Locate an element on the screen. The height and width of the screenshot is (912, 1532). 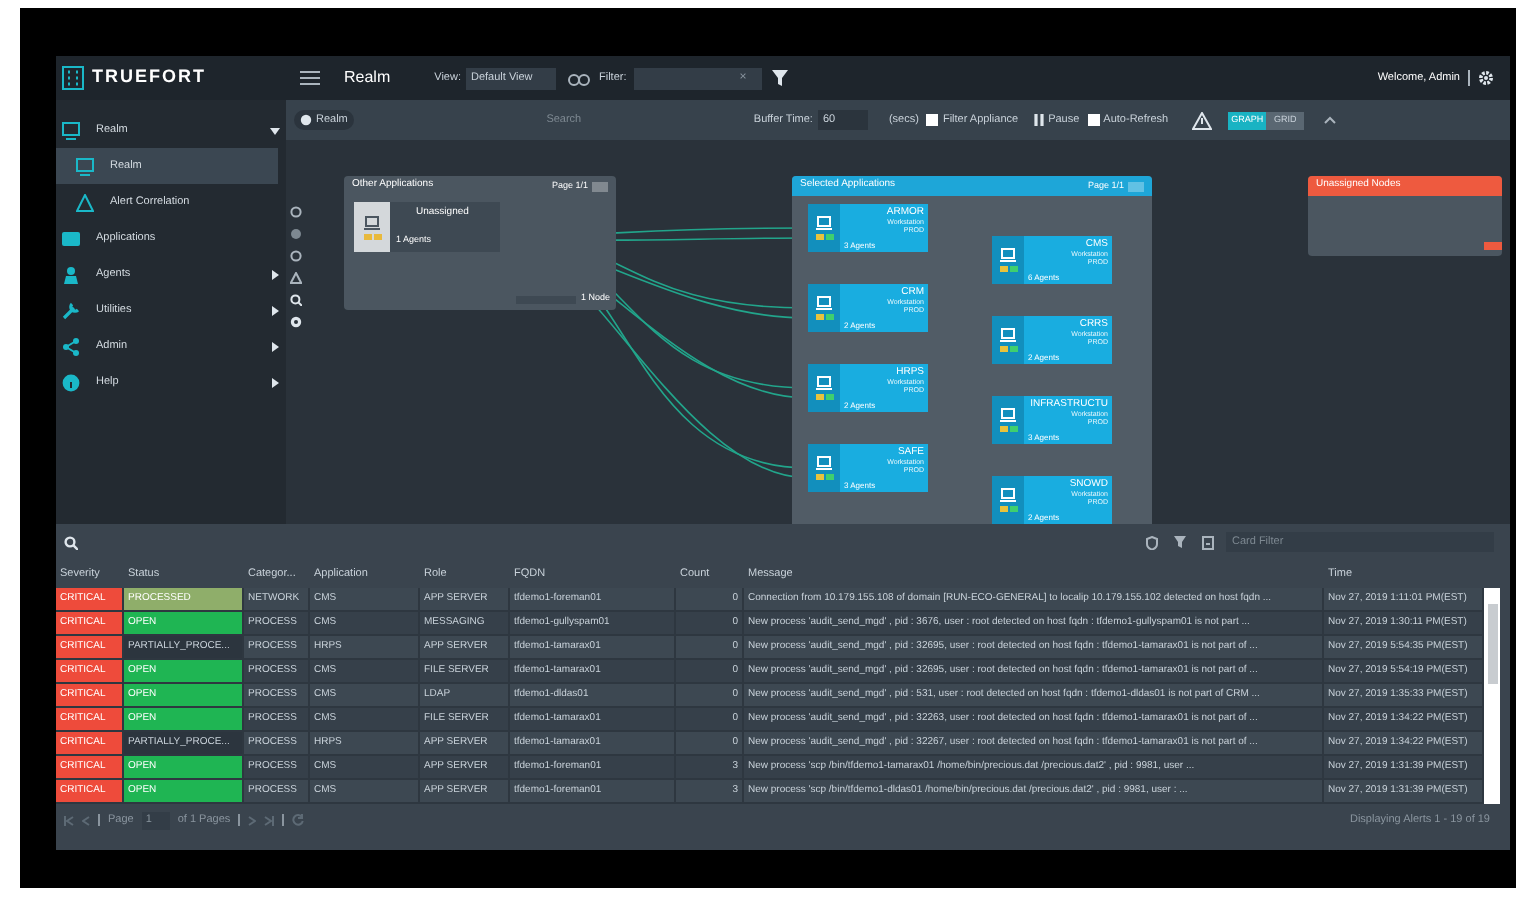
person-icon is located at coordinates (71, 274).